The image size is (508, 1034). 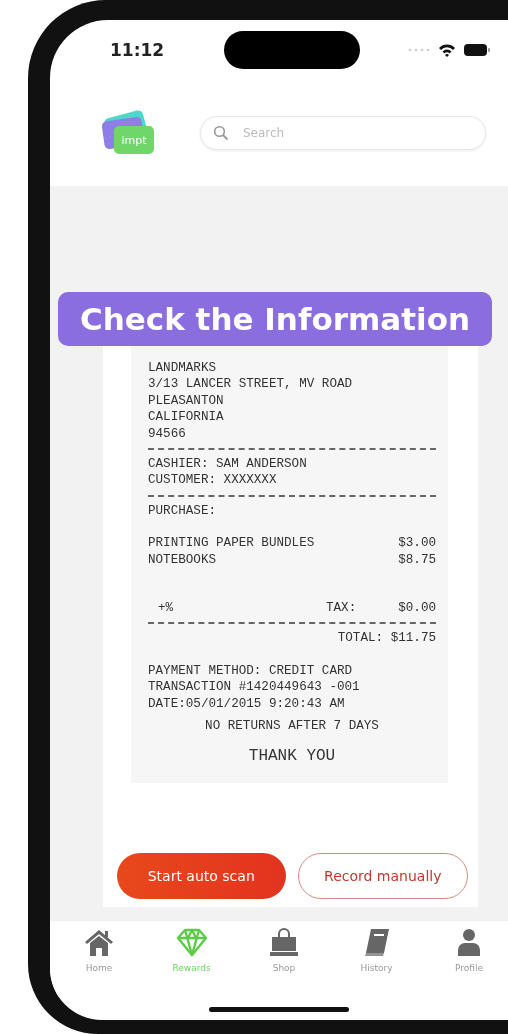 What do you see at coordinates (292, 726) in the screenshot?
I see `receipt-line: NO RETURNS AFTER 7 DAYS` at bounding box center [292, 726].